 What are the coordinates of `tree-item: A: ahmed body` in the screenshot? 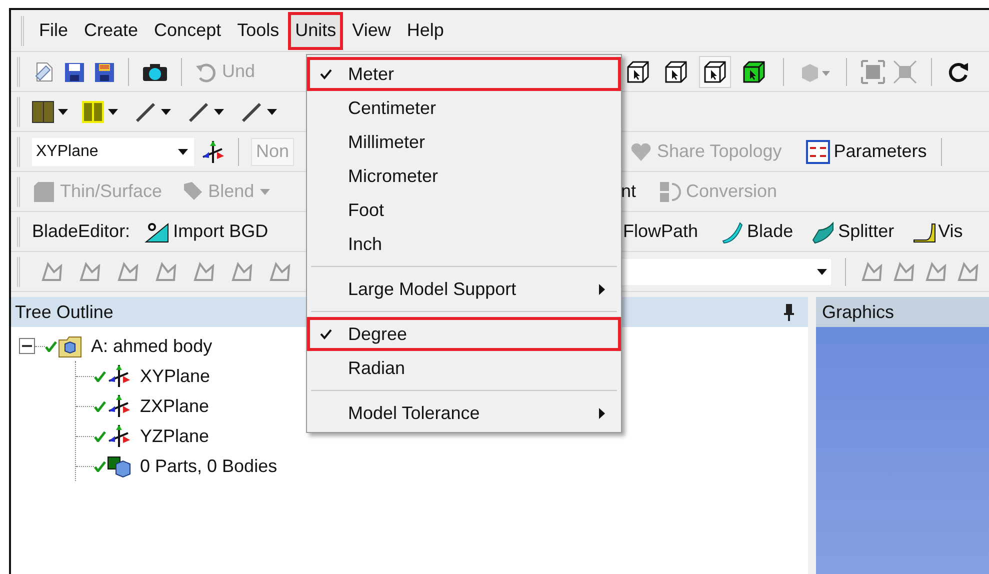 It's located at (151, 346).